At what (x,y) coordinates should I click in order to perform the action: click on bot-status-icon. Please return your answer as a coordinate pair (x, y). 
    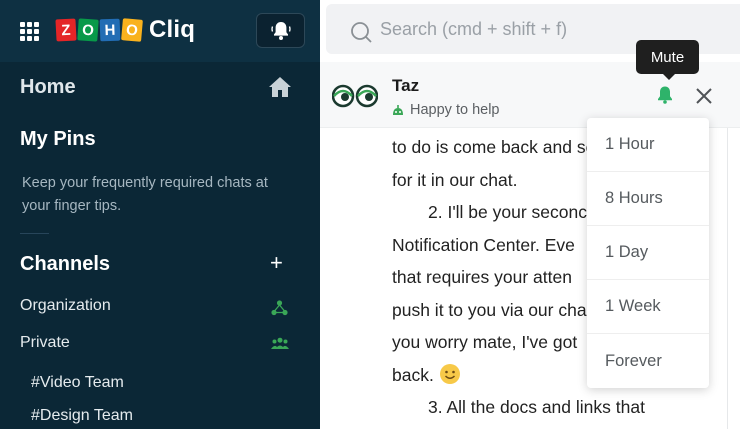
    Looking at the image, I should click on (398, 109).